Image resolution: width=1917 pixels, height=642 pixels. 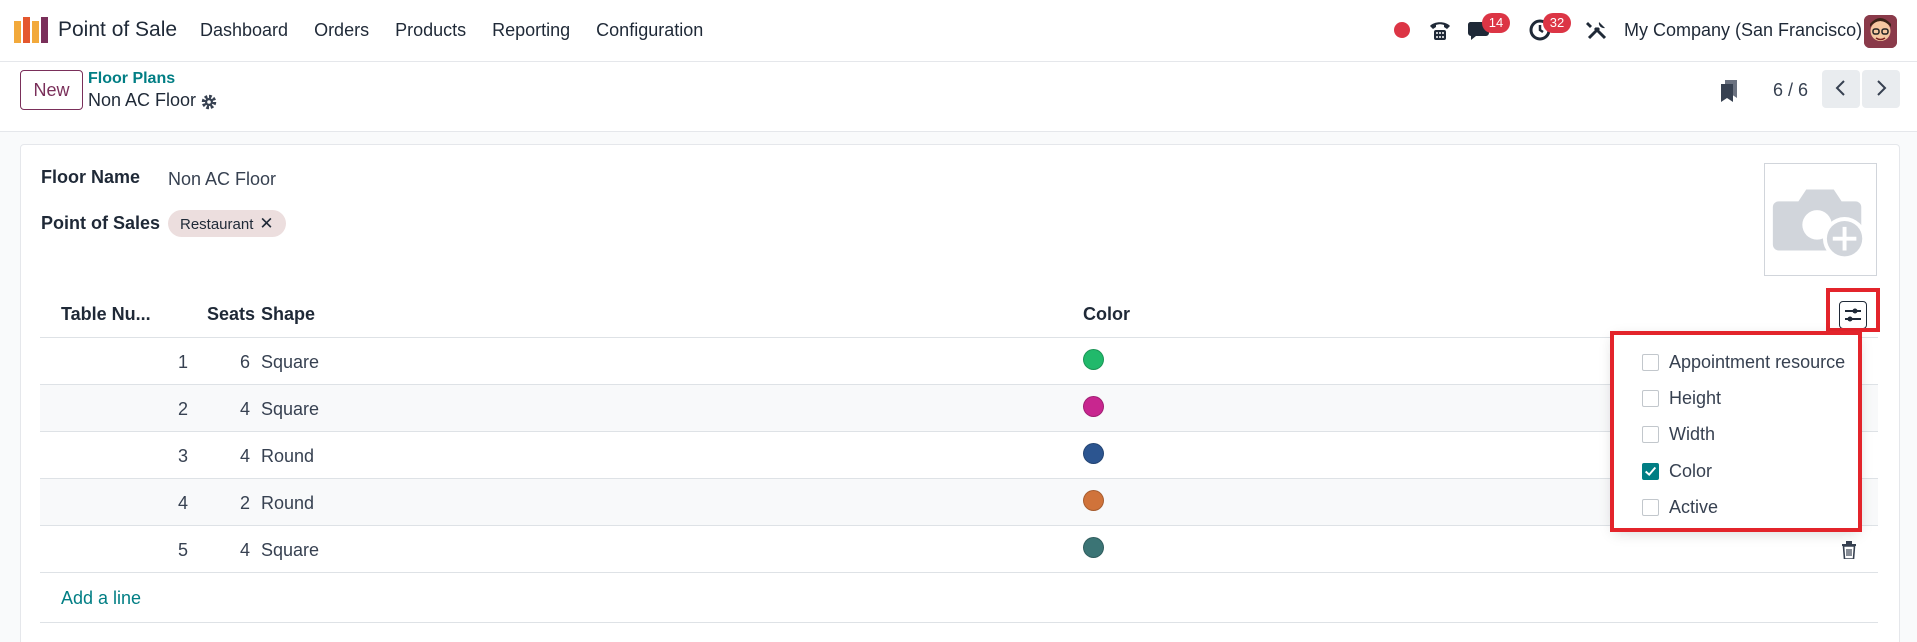 I want to click on app-name: Point of Sale, so click(x=117, y=30).